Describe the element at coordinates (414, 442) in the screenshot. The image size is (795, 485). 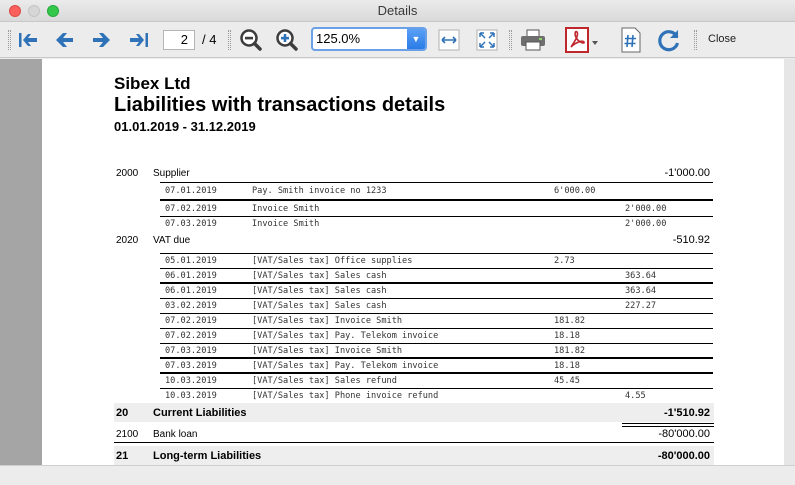
I see `row-separator` at that location.